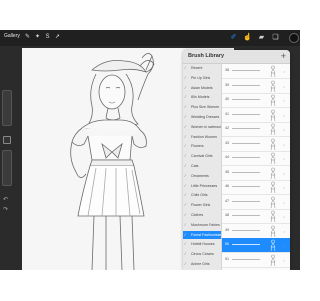 This screenshot has height=301, width=320. What do you see at coordinates (7, 108) in the screenshot?
I see `brush-size-slider` at bounding box center [7, 108].